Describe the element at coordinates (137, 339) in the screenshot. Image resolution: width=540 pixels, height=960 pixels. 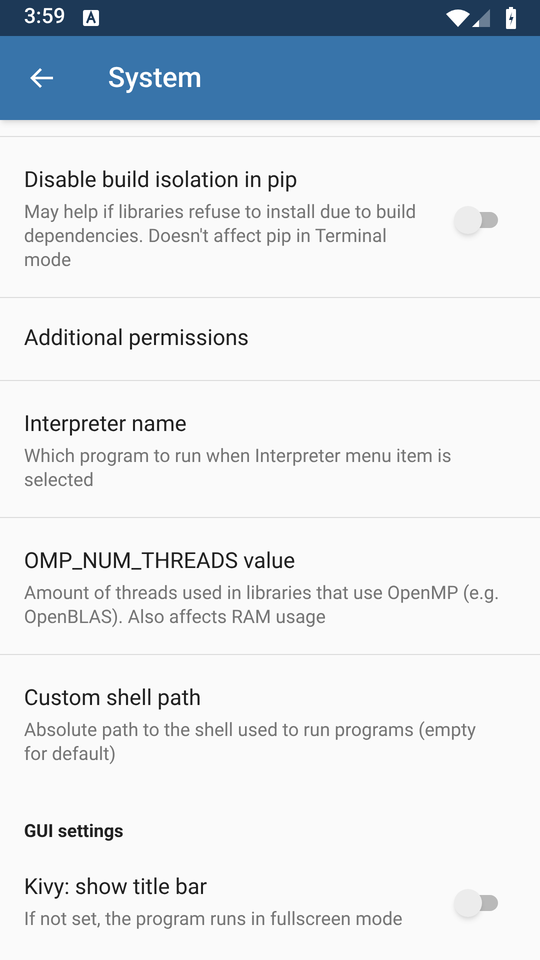
I see `preference-title: Additional permissions` at that location.